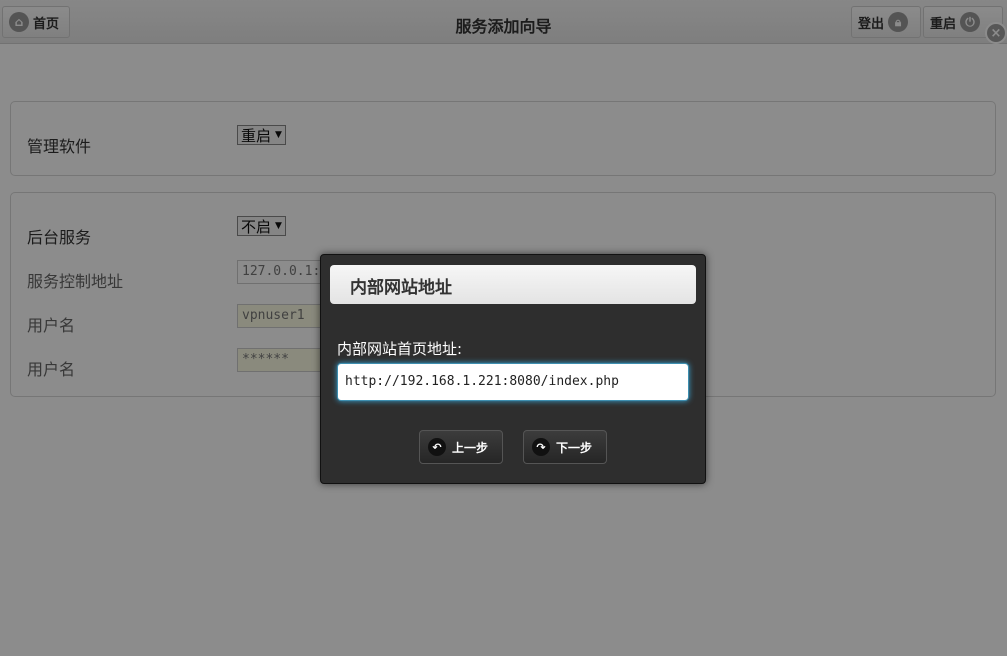  What do you see at coordinates (513, 284) in the screenshot?
I see `dialog-title: 内部网站地址` at bounding box center [513, 284].